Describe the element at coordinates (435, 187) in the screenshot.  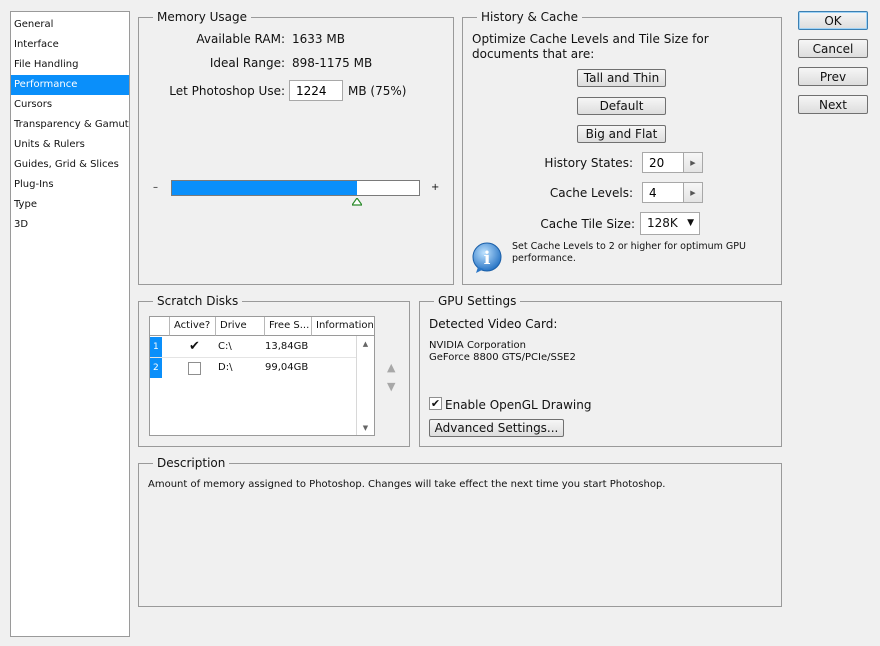
I see `slider-plus-label: +` at that location.